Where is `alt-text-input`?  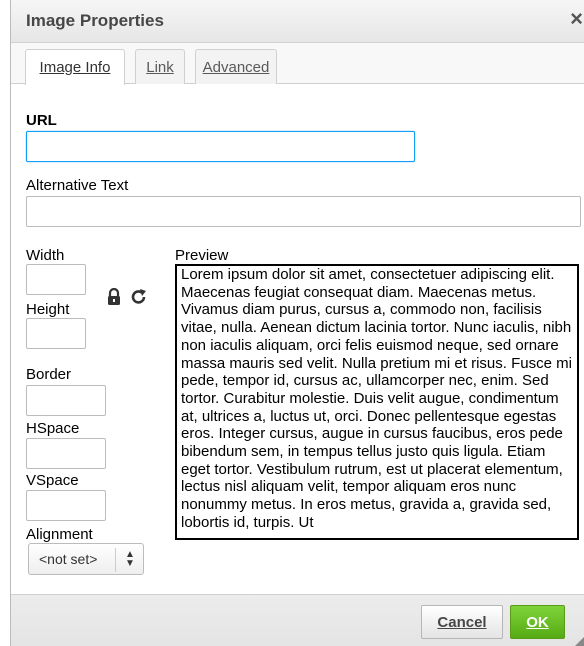 alt-text-input is located at coordinates (303, 211).